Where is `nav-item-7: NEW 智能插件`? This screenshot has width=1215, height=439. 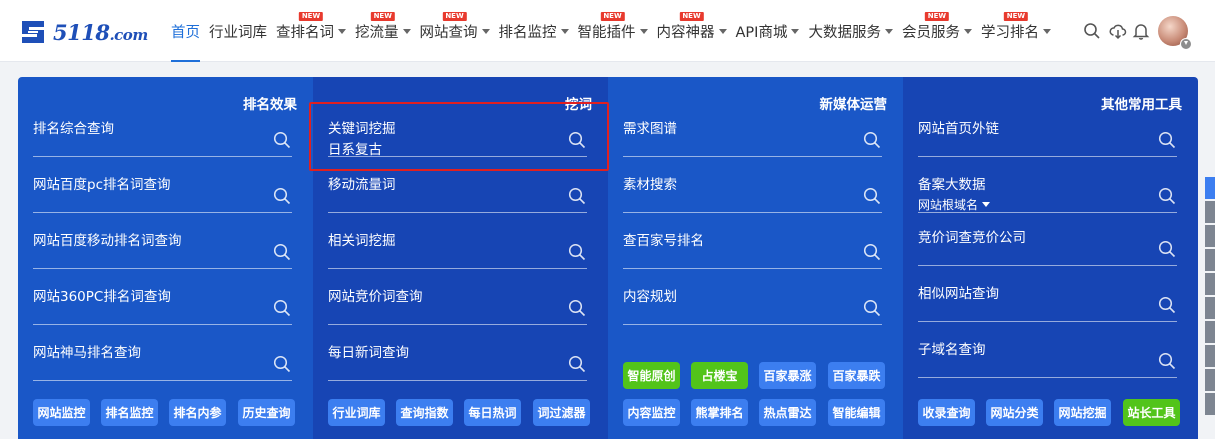
nav-item-7: NEW 智能插件 is located at coordinates (613, 31).